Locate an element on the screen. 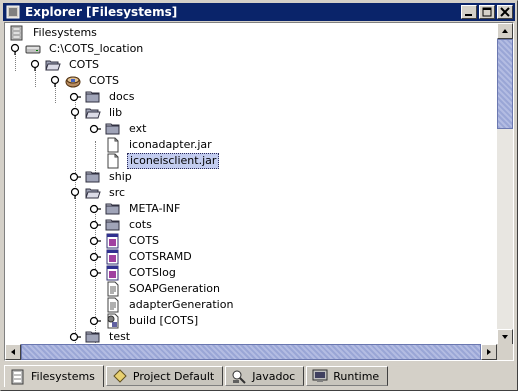  scroll-right-button is located at coordinates (489, 352).